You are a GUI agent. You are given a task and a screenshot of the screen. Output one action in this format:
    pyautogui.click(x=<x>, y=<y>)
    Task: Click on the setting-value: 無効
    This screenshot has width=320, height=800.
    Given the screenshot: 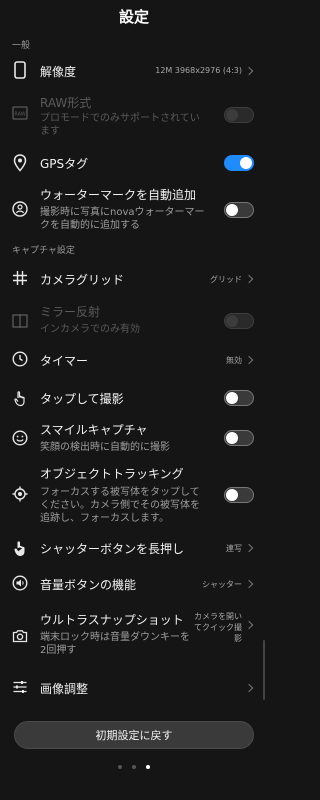 What is the action you would take?
    pyautogui.click(x=234, y=360)
    